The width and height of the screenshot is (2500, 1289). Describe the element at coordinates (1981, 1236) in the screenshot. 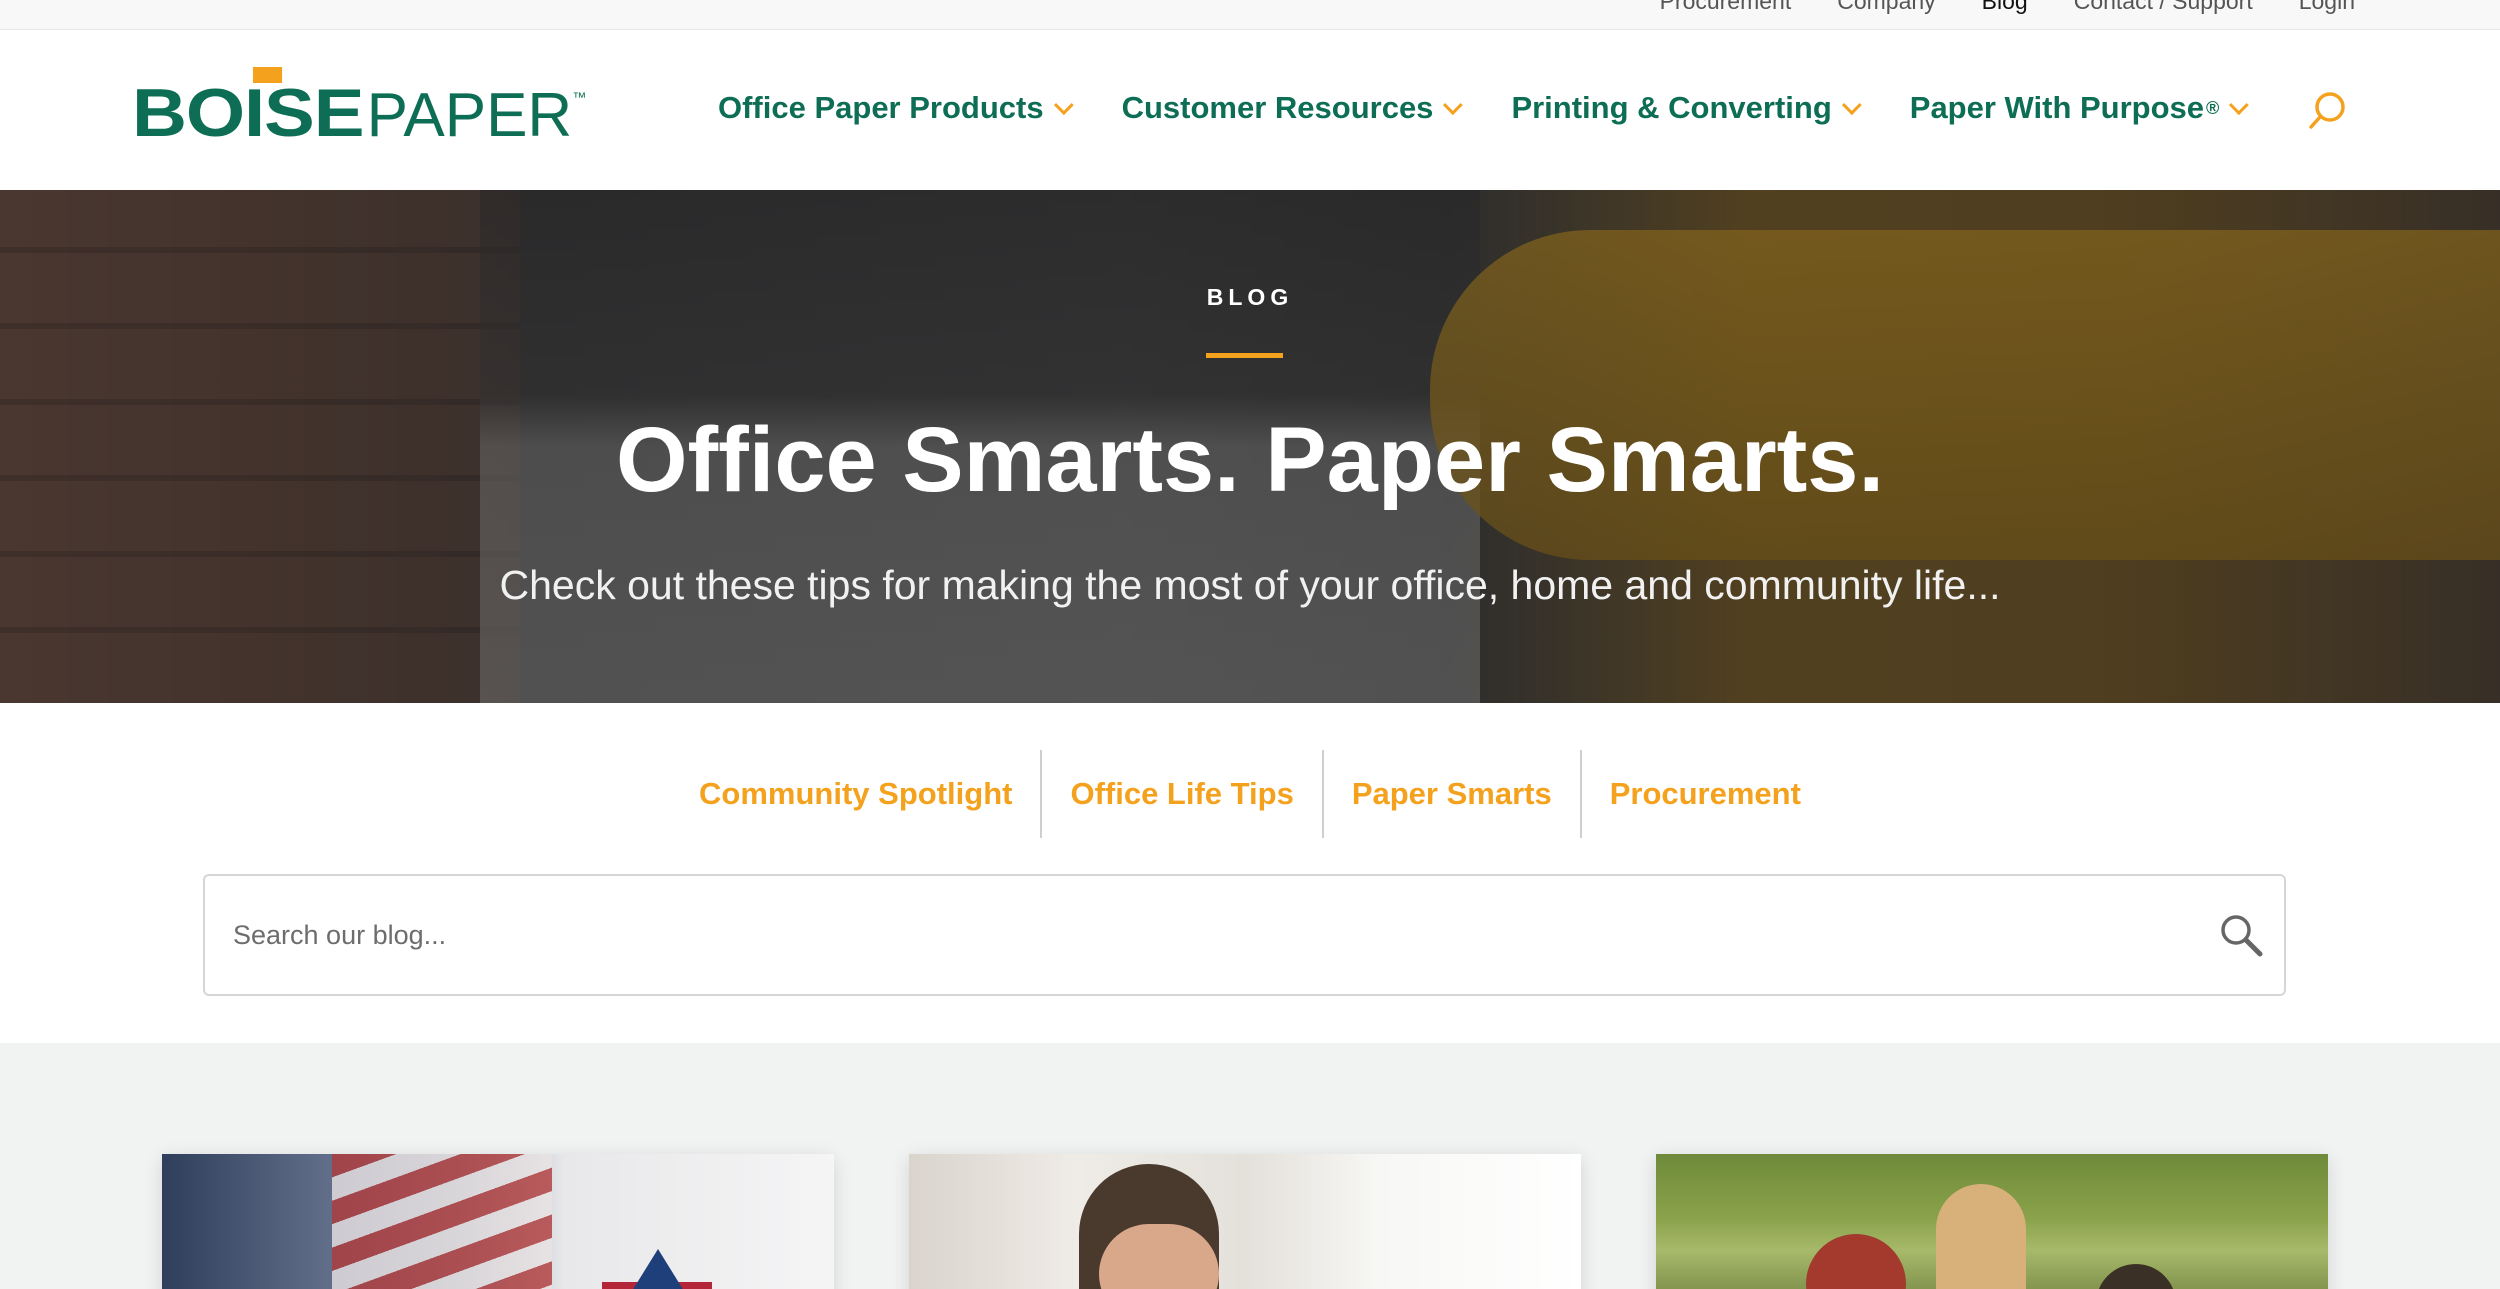

I see `person-blonde` at that location.